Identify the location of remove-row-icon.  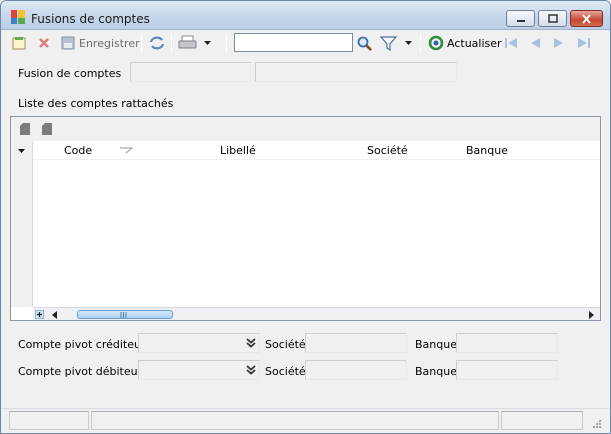
(47, 129).